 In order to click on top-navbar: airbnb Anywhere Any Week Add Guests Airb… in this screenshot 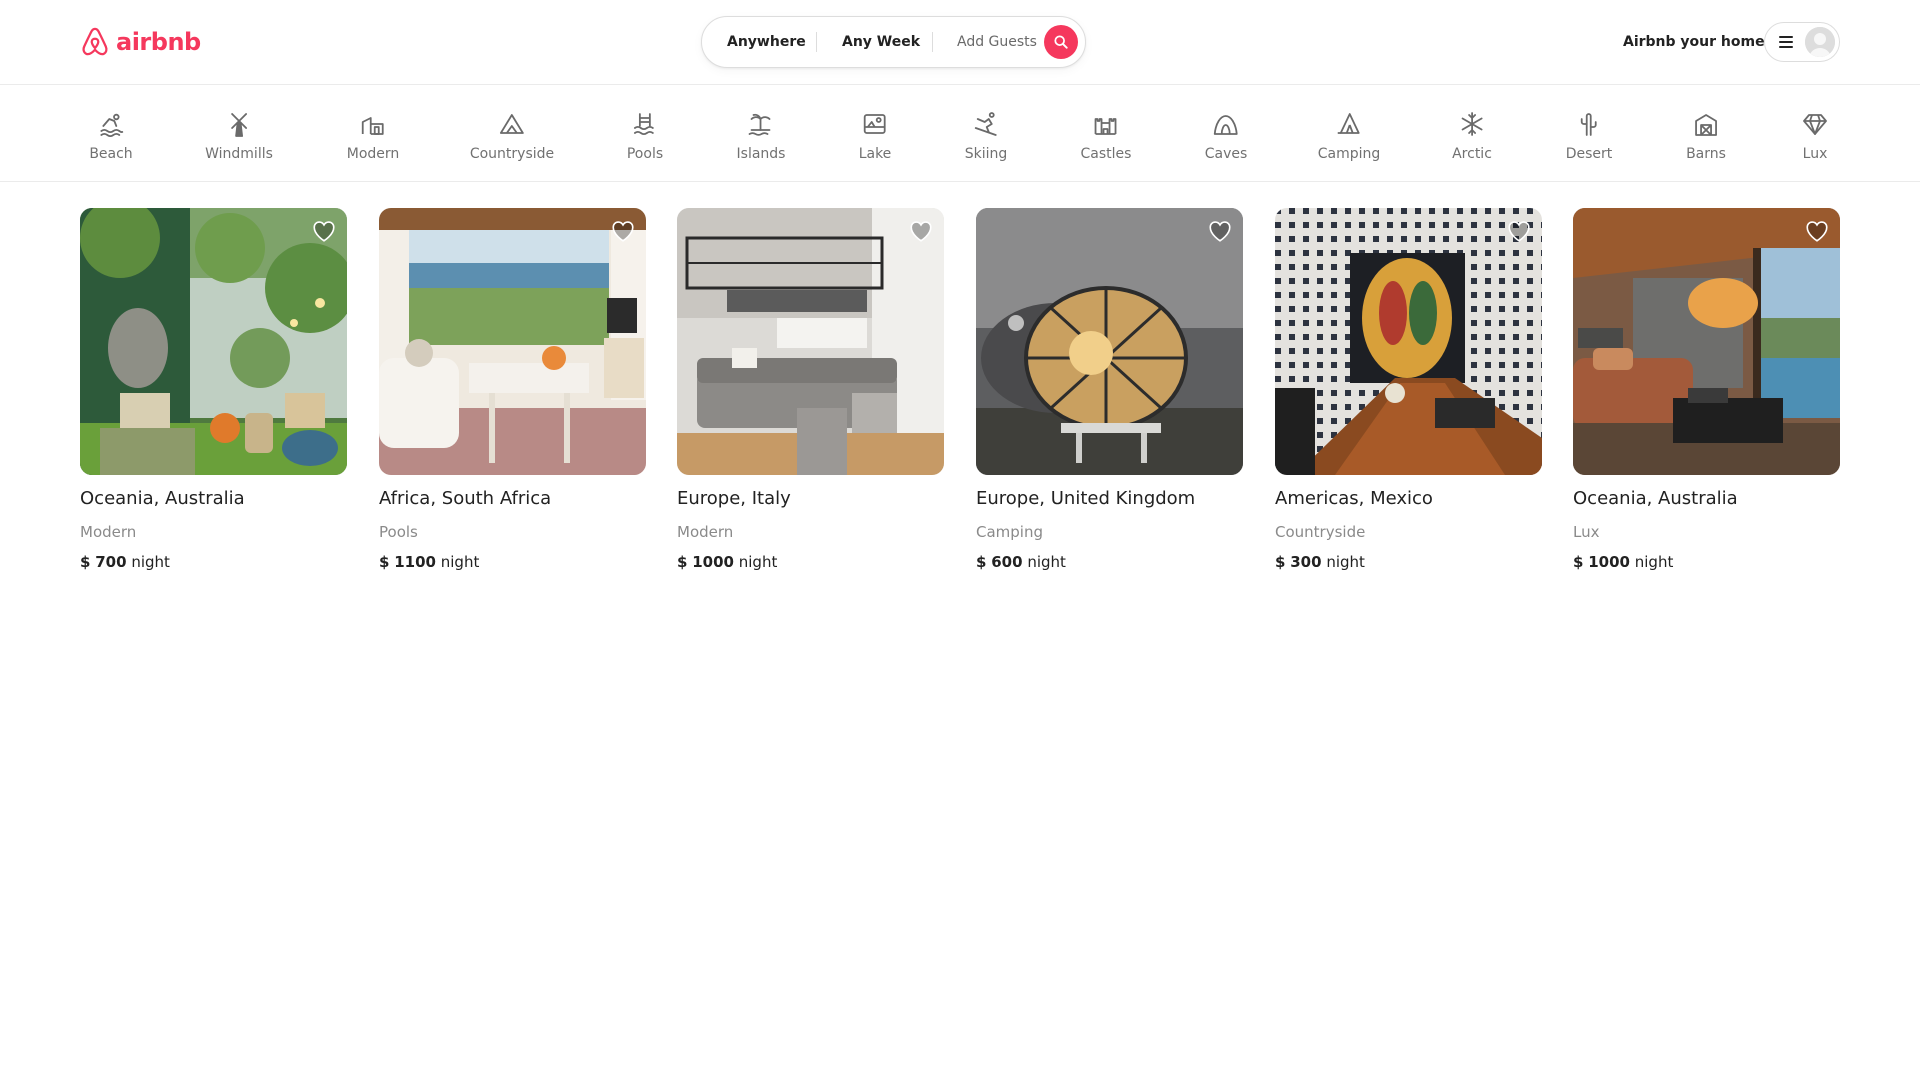, I will do `click(960, 42)`.